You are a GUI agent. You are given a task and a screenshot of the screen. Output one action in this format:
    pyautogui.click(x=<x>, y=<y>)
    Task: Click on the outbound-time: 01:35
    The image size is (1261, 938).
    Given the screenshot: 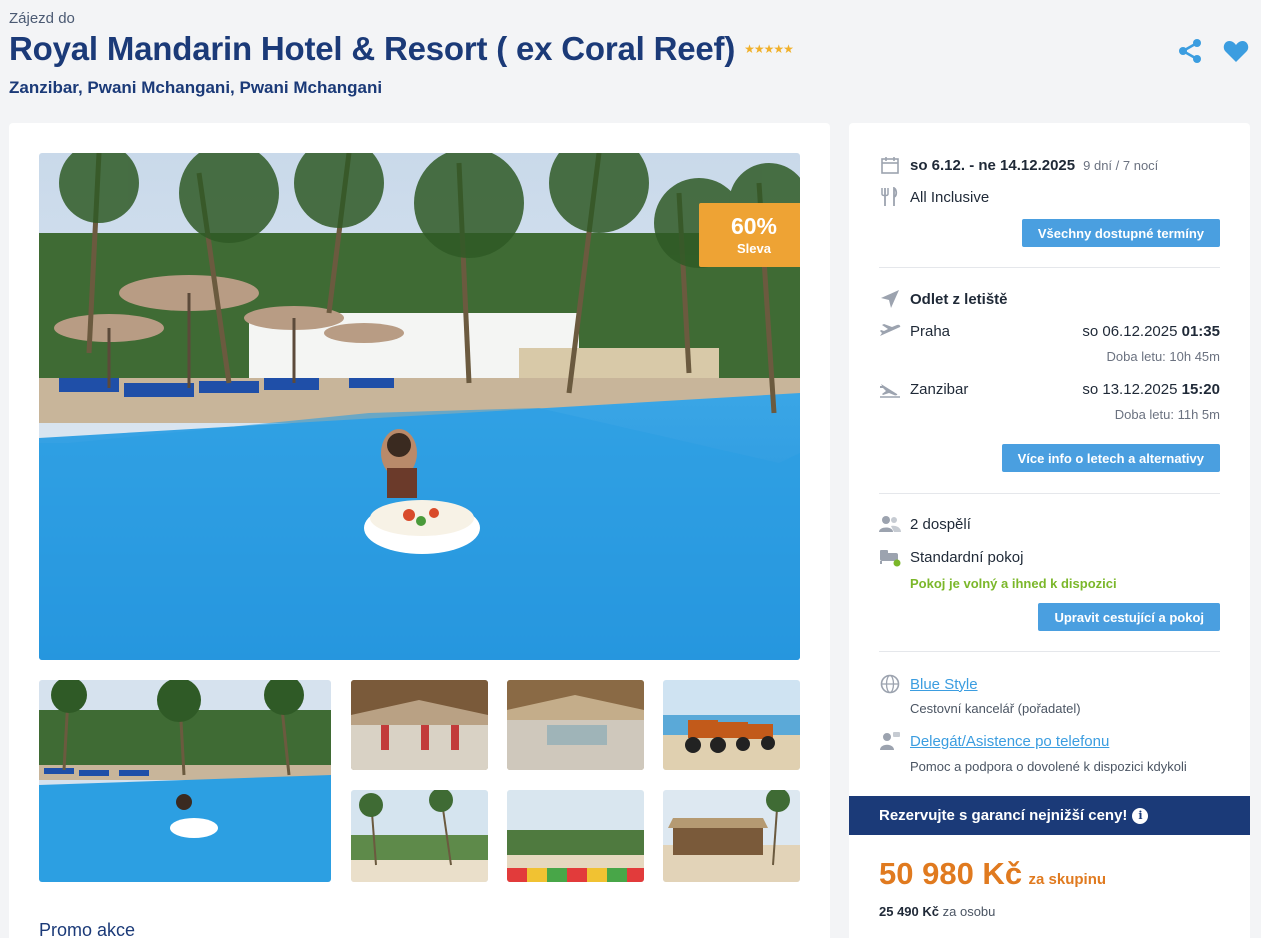 What is the action you would take?
    pyautogui.click(x=1200, y=331)
    